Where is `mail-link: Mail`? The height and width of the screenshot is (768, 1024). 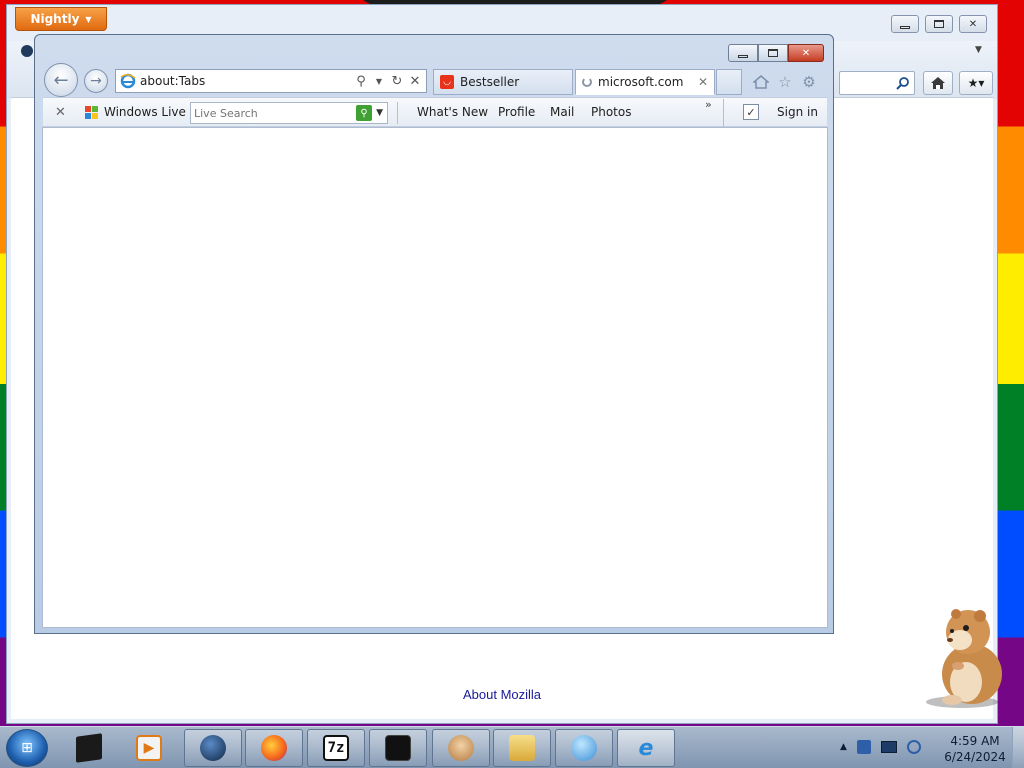
mail-link: Mail is located at coordinates (562, 112).